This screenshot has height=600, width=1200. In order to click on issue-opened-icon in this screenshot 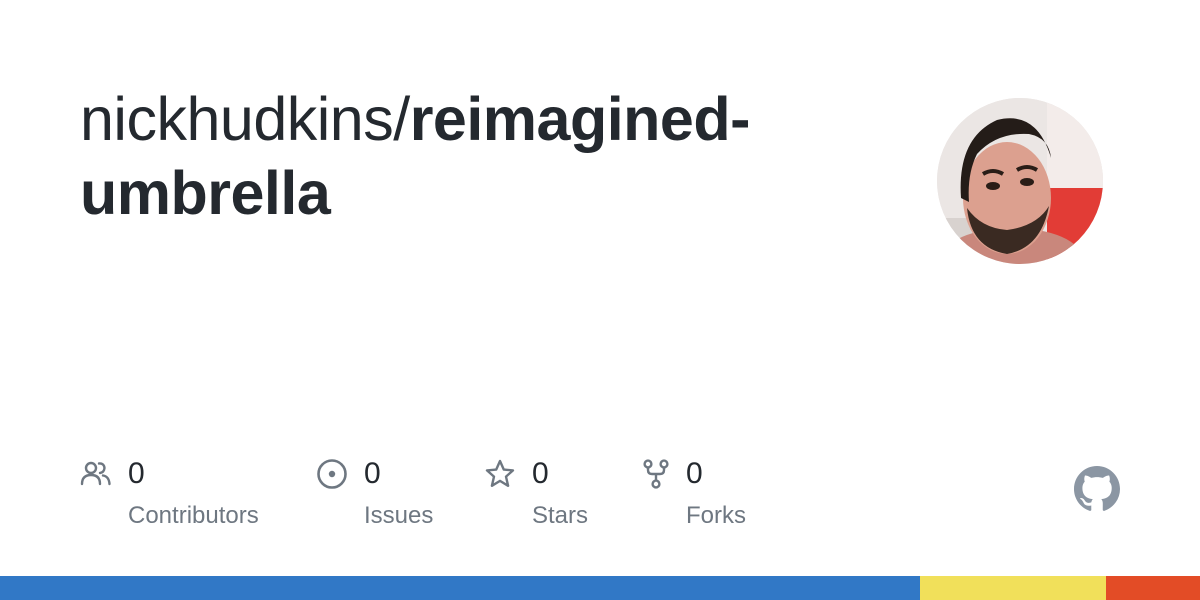, I will do `click(332, 474)`.